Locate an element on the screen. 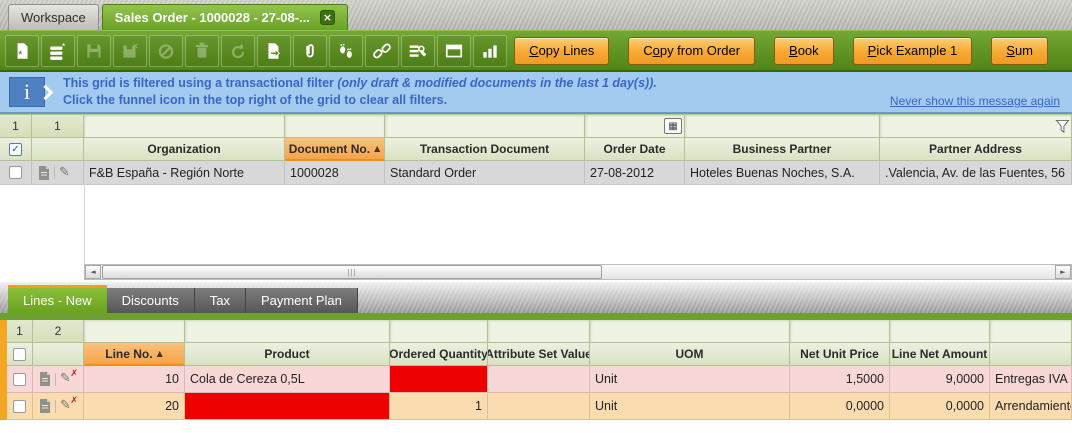  cell-tax: Entregas IVA 1 is located at coordinates (1031, 379).